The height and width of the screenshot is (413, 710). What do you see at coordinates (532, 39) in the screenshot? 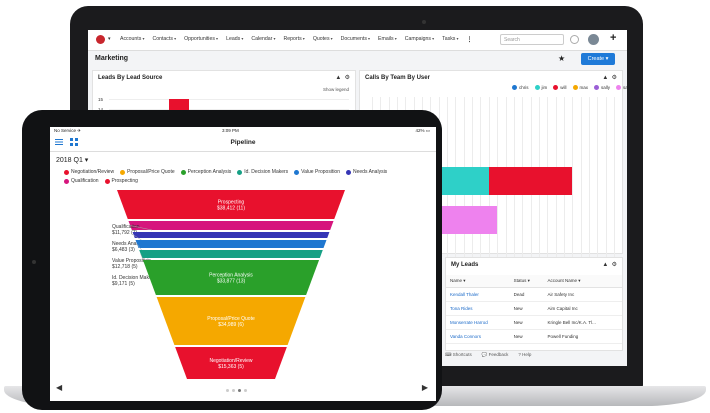
I see `search-input: Search` at bounding box center [532, 39].